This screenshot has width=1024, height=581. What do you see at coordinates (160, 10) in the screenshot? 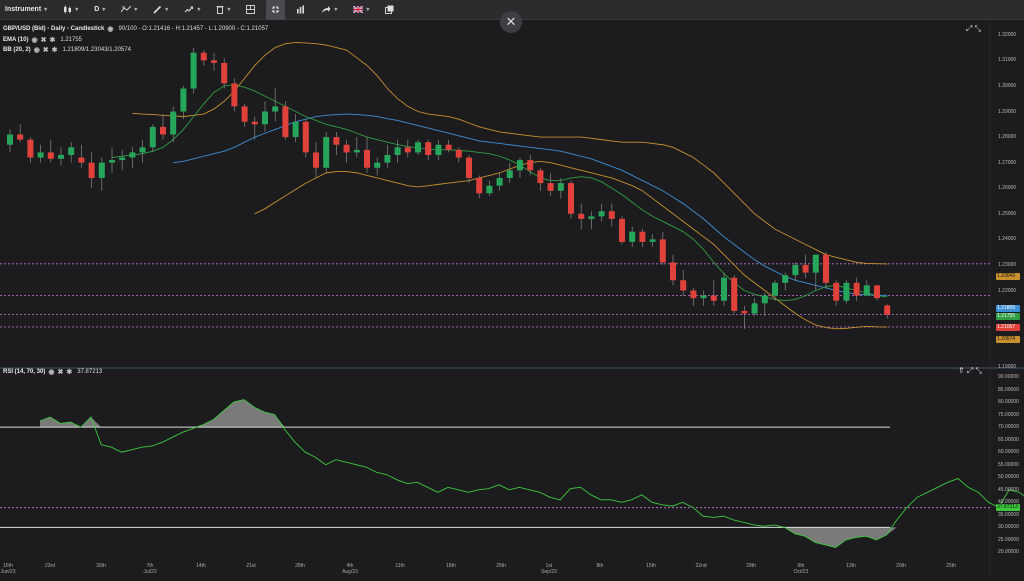
I see `drawing-tools-button: ▾` at bounding box center [160, 10].